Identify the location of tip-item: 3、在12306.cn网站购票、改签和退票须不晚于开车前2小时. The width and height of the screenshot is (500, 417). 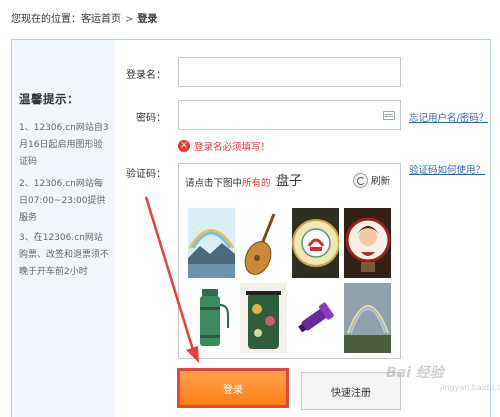
(64, 255).